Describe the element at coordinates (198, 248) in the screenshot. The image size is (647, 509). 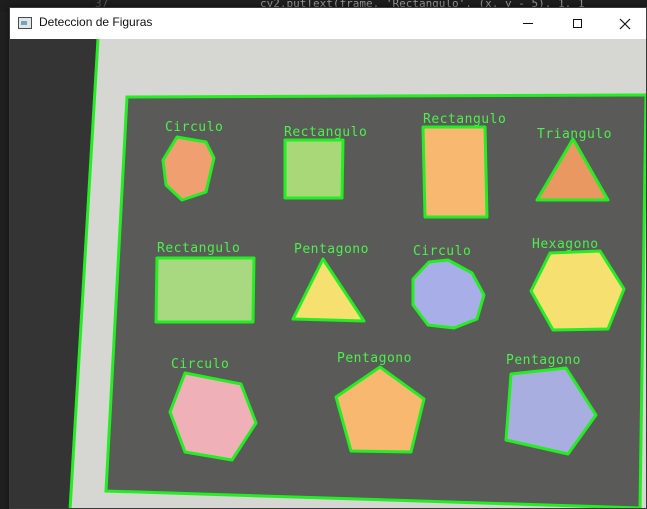
I see `shape-label-5: Rectangulo` at that location.